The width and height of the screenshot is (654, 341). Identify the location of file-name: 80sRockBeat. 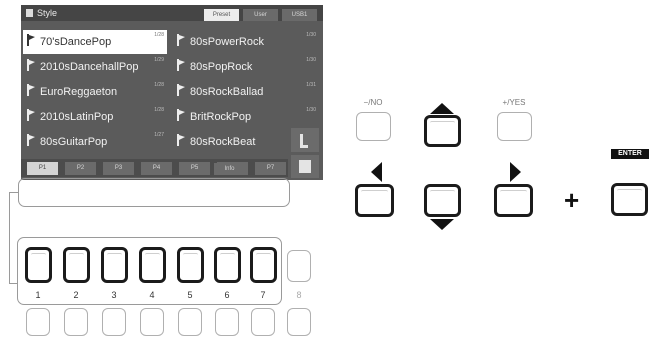
(223, 142).